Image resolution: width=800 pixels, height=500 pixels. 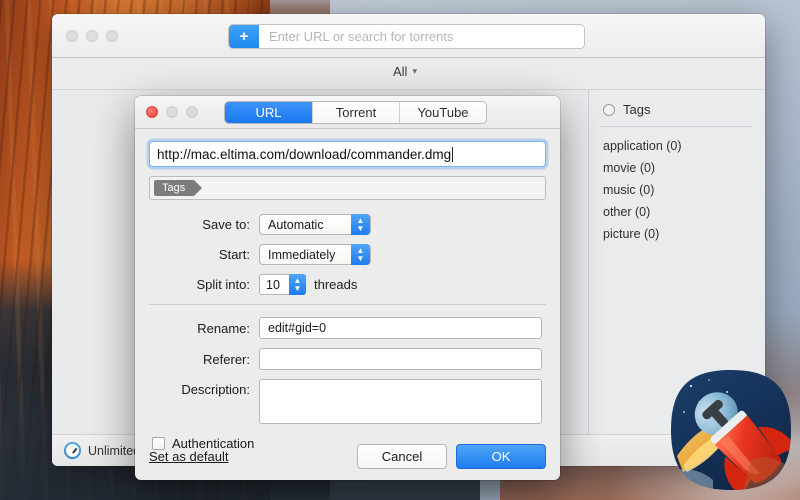 What do you see at coordinates (677, 146) in the screenshot?
I see `sidebar-item-application: application (0)` at bounding box center [677, 146].